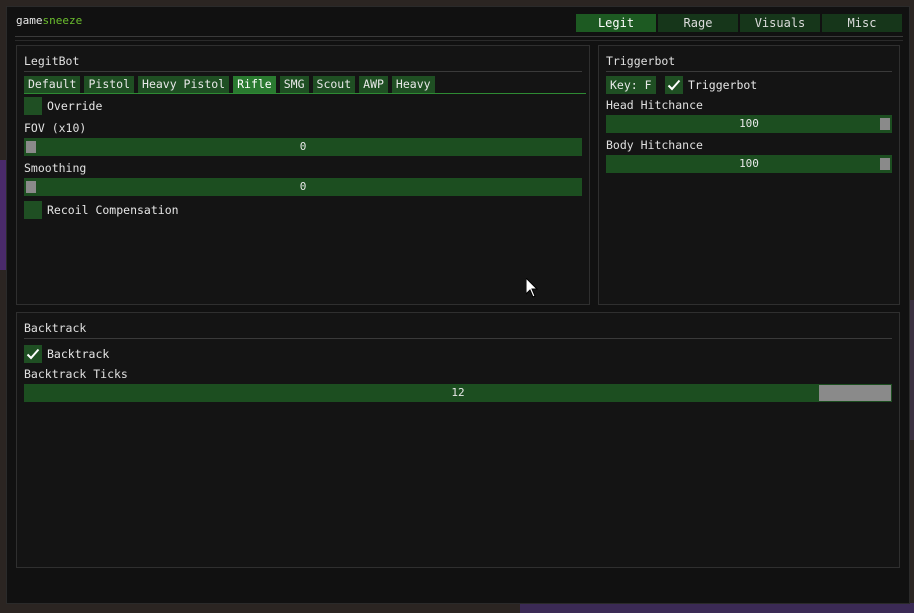 The height and width of the screenshot is (613, 914). What do you see at coordinates (459, 36) in the screenshot?
I see `header-divider` at bounding box center [459, 36].